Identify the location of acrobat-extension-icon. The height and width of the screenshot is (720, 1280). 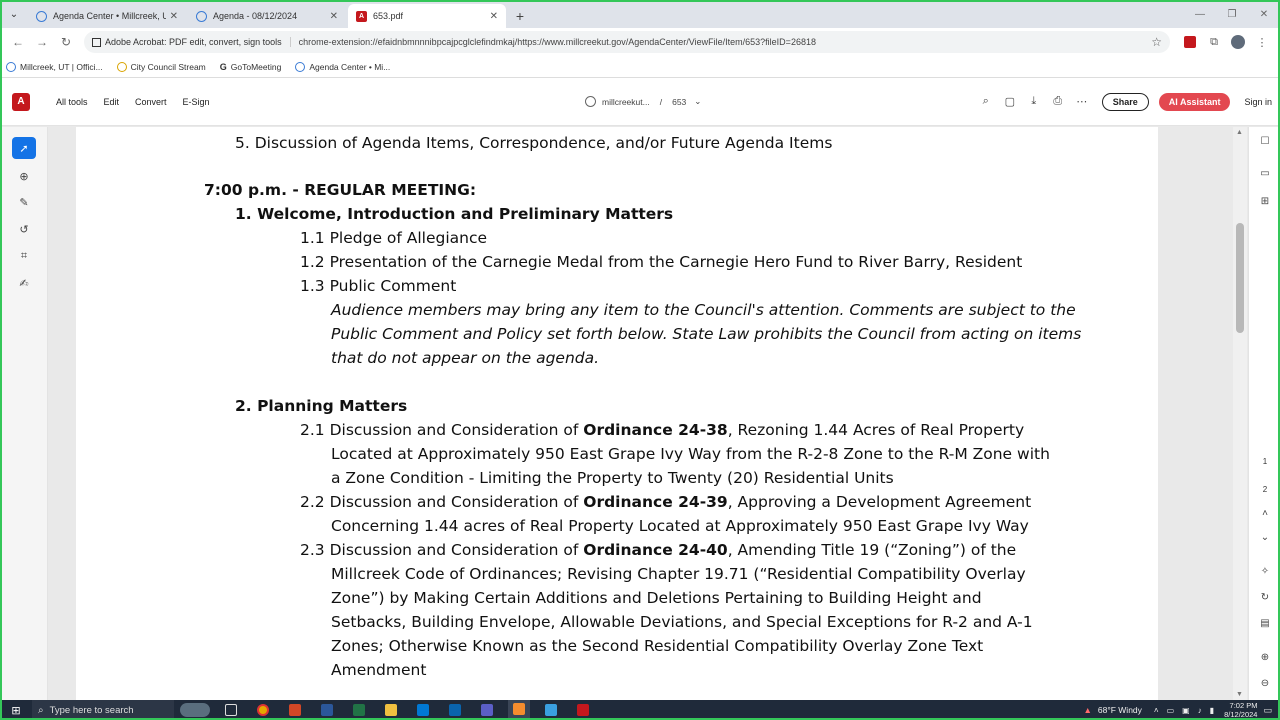
(1190, 42).